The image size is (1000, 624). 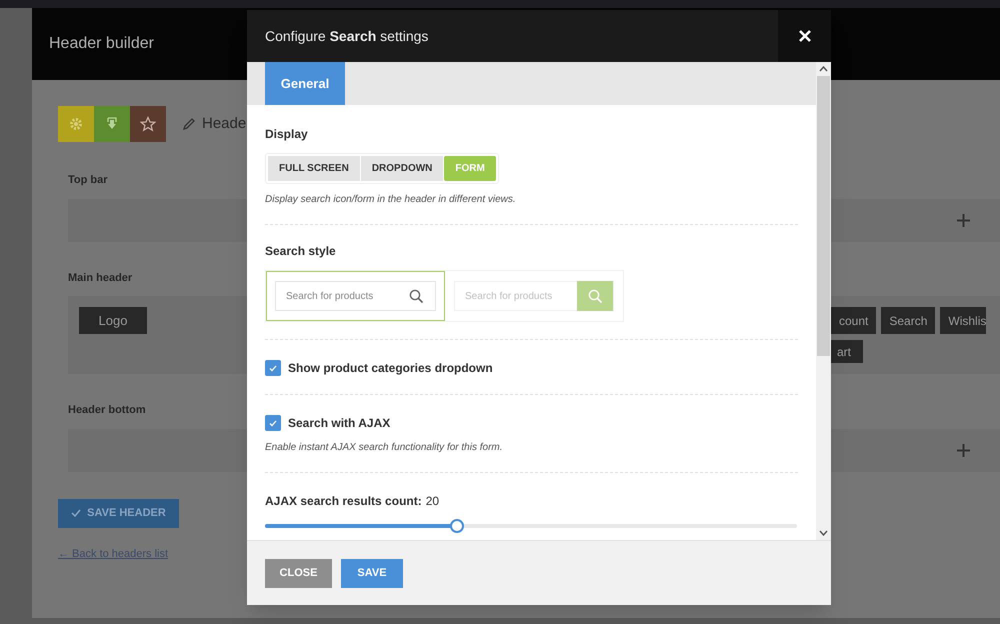 I want to click on element-button: art, so click(x=847, y=351).